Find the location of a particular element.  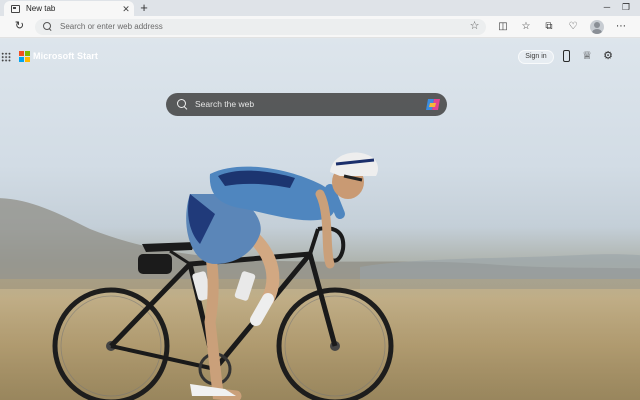

brand-title: Microsoft Start is located at coordinates (65, 56).